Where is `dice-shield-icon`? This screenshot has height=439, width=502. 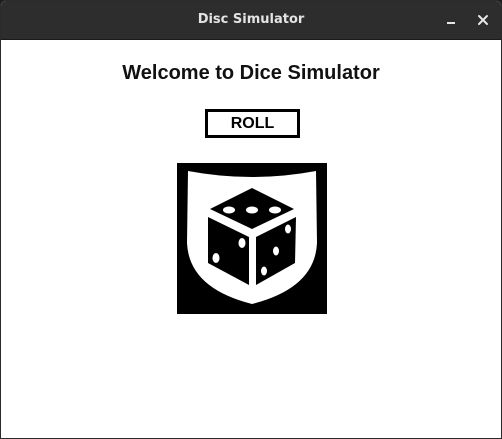
dice-shield-icon is located at coordinates (252, 238).